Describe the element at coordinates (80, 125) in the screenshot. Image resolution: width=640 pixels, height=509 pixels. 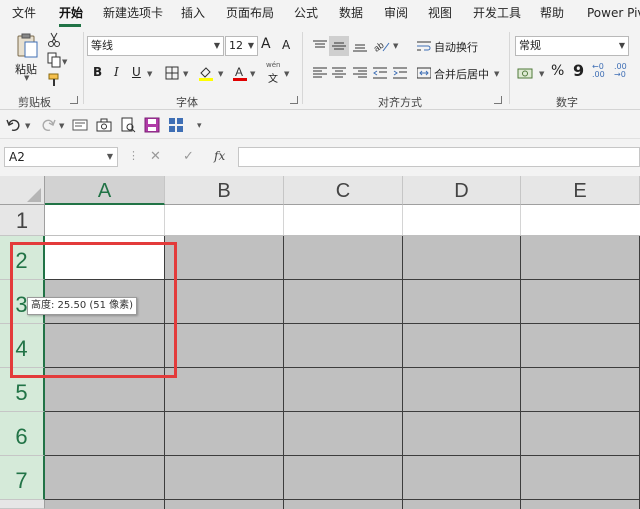
I see `form-icon` at that location.